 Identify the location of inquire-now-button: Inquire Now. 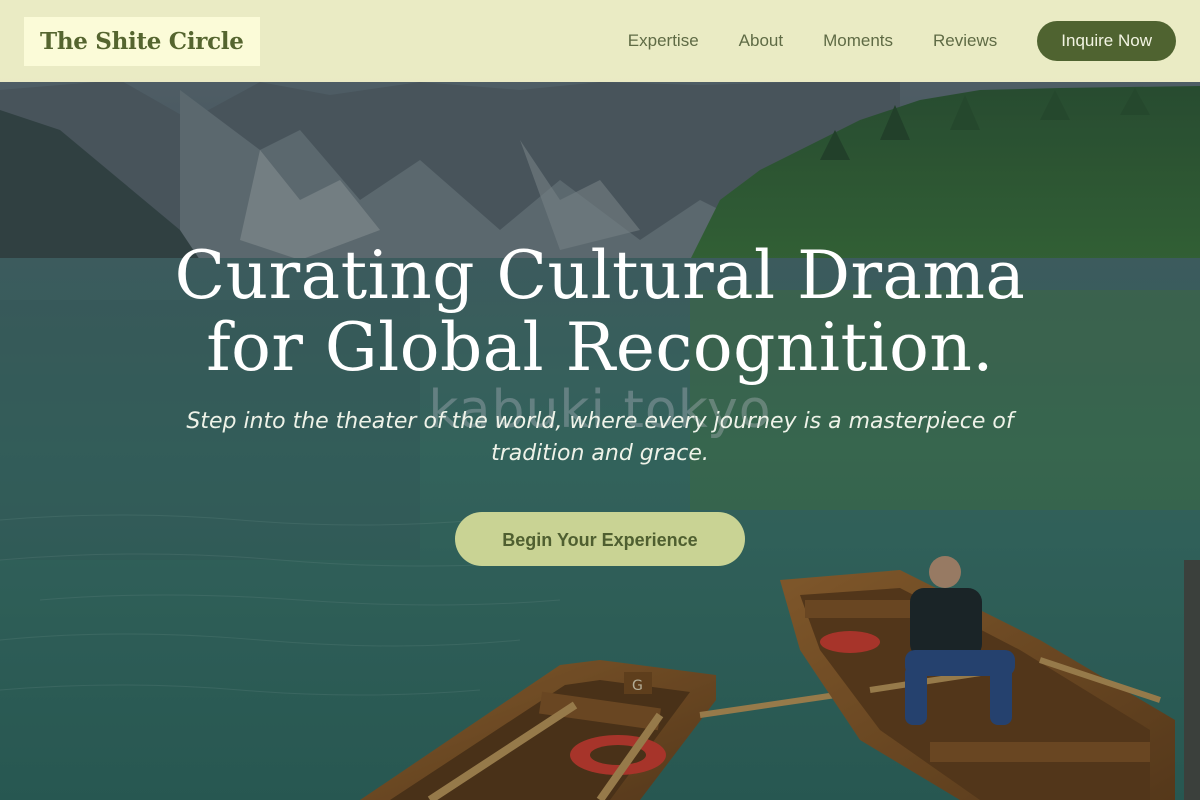
(1106, 41).